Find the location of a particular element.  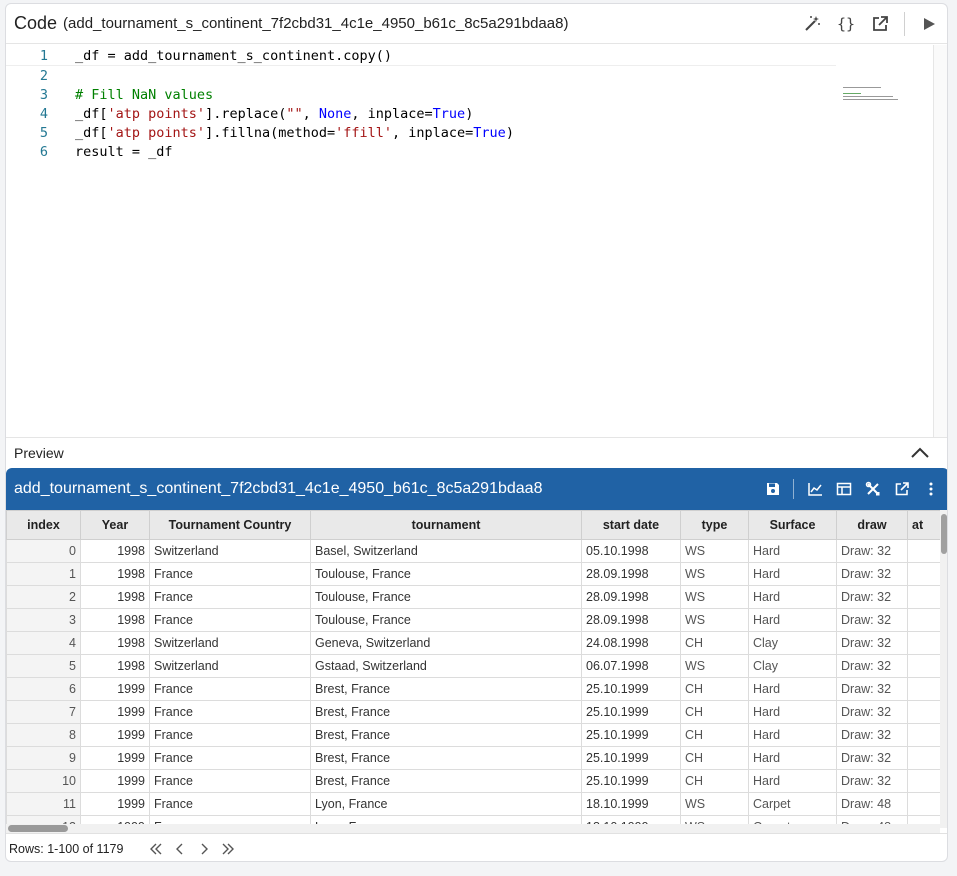

editor-scrollbar is located at coordinates (940, 241).